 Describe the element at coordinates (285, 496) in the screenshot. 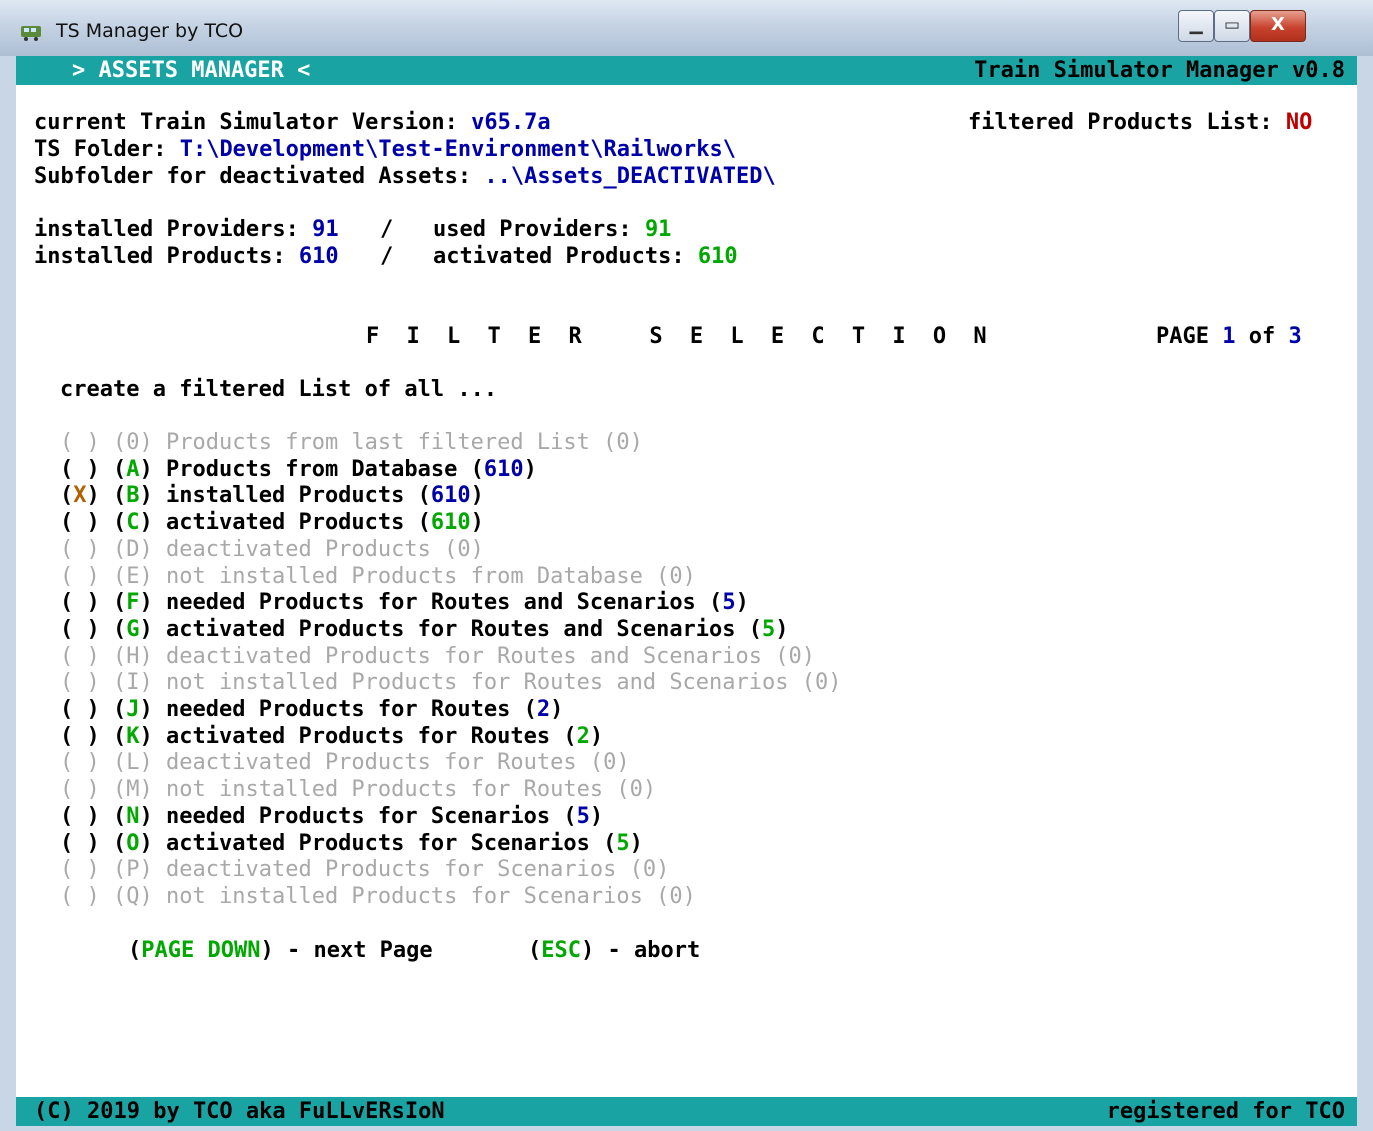

I see `option-label: installed Products` at that location.